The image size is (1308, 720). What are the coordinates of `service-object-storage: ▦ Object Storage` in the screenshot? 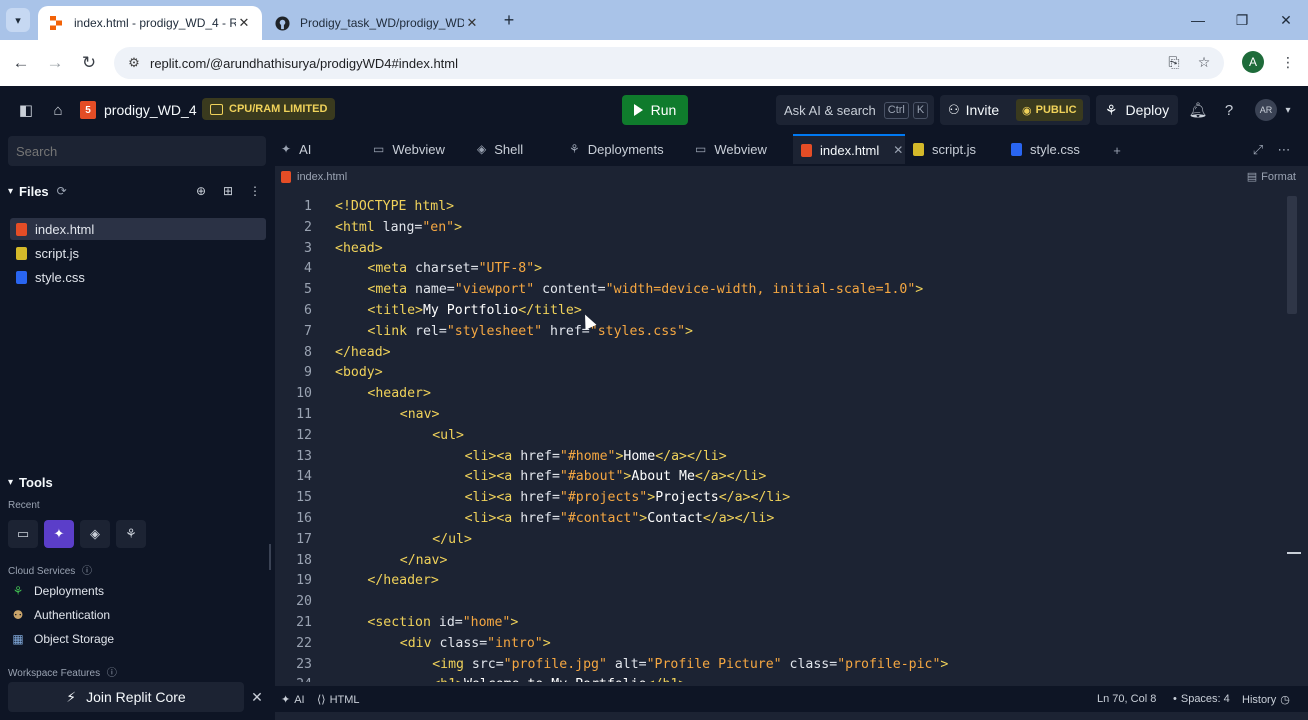 It's located at (62, 639).